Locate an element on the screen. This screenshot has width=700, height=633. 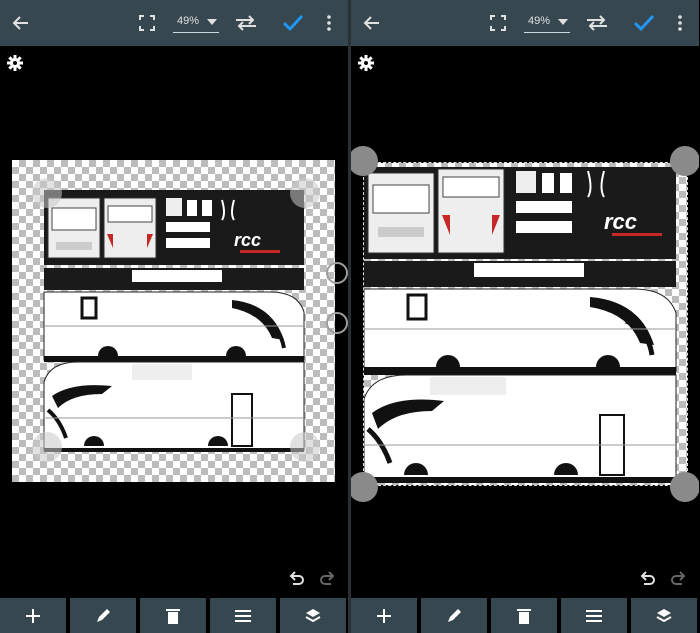
rotate-cw-icon is located at coordinates (337, 273).